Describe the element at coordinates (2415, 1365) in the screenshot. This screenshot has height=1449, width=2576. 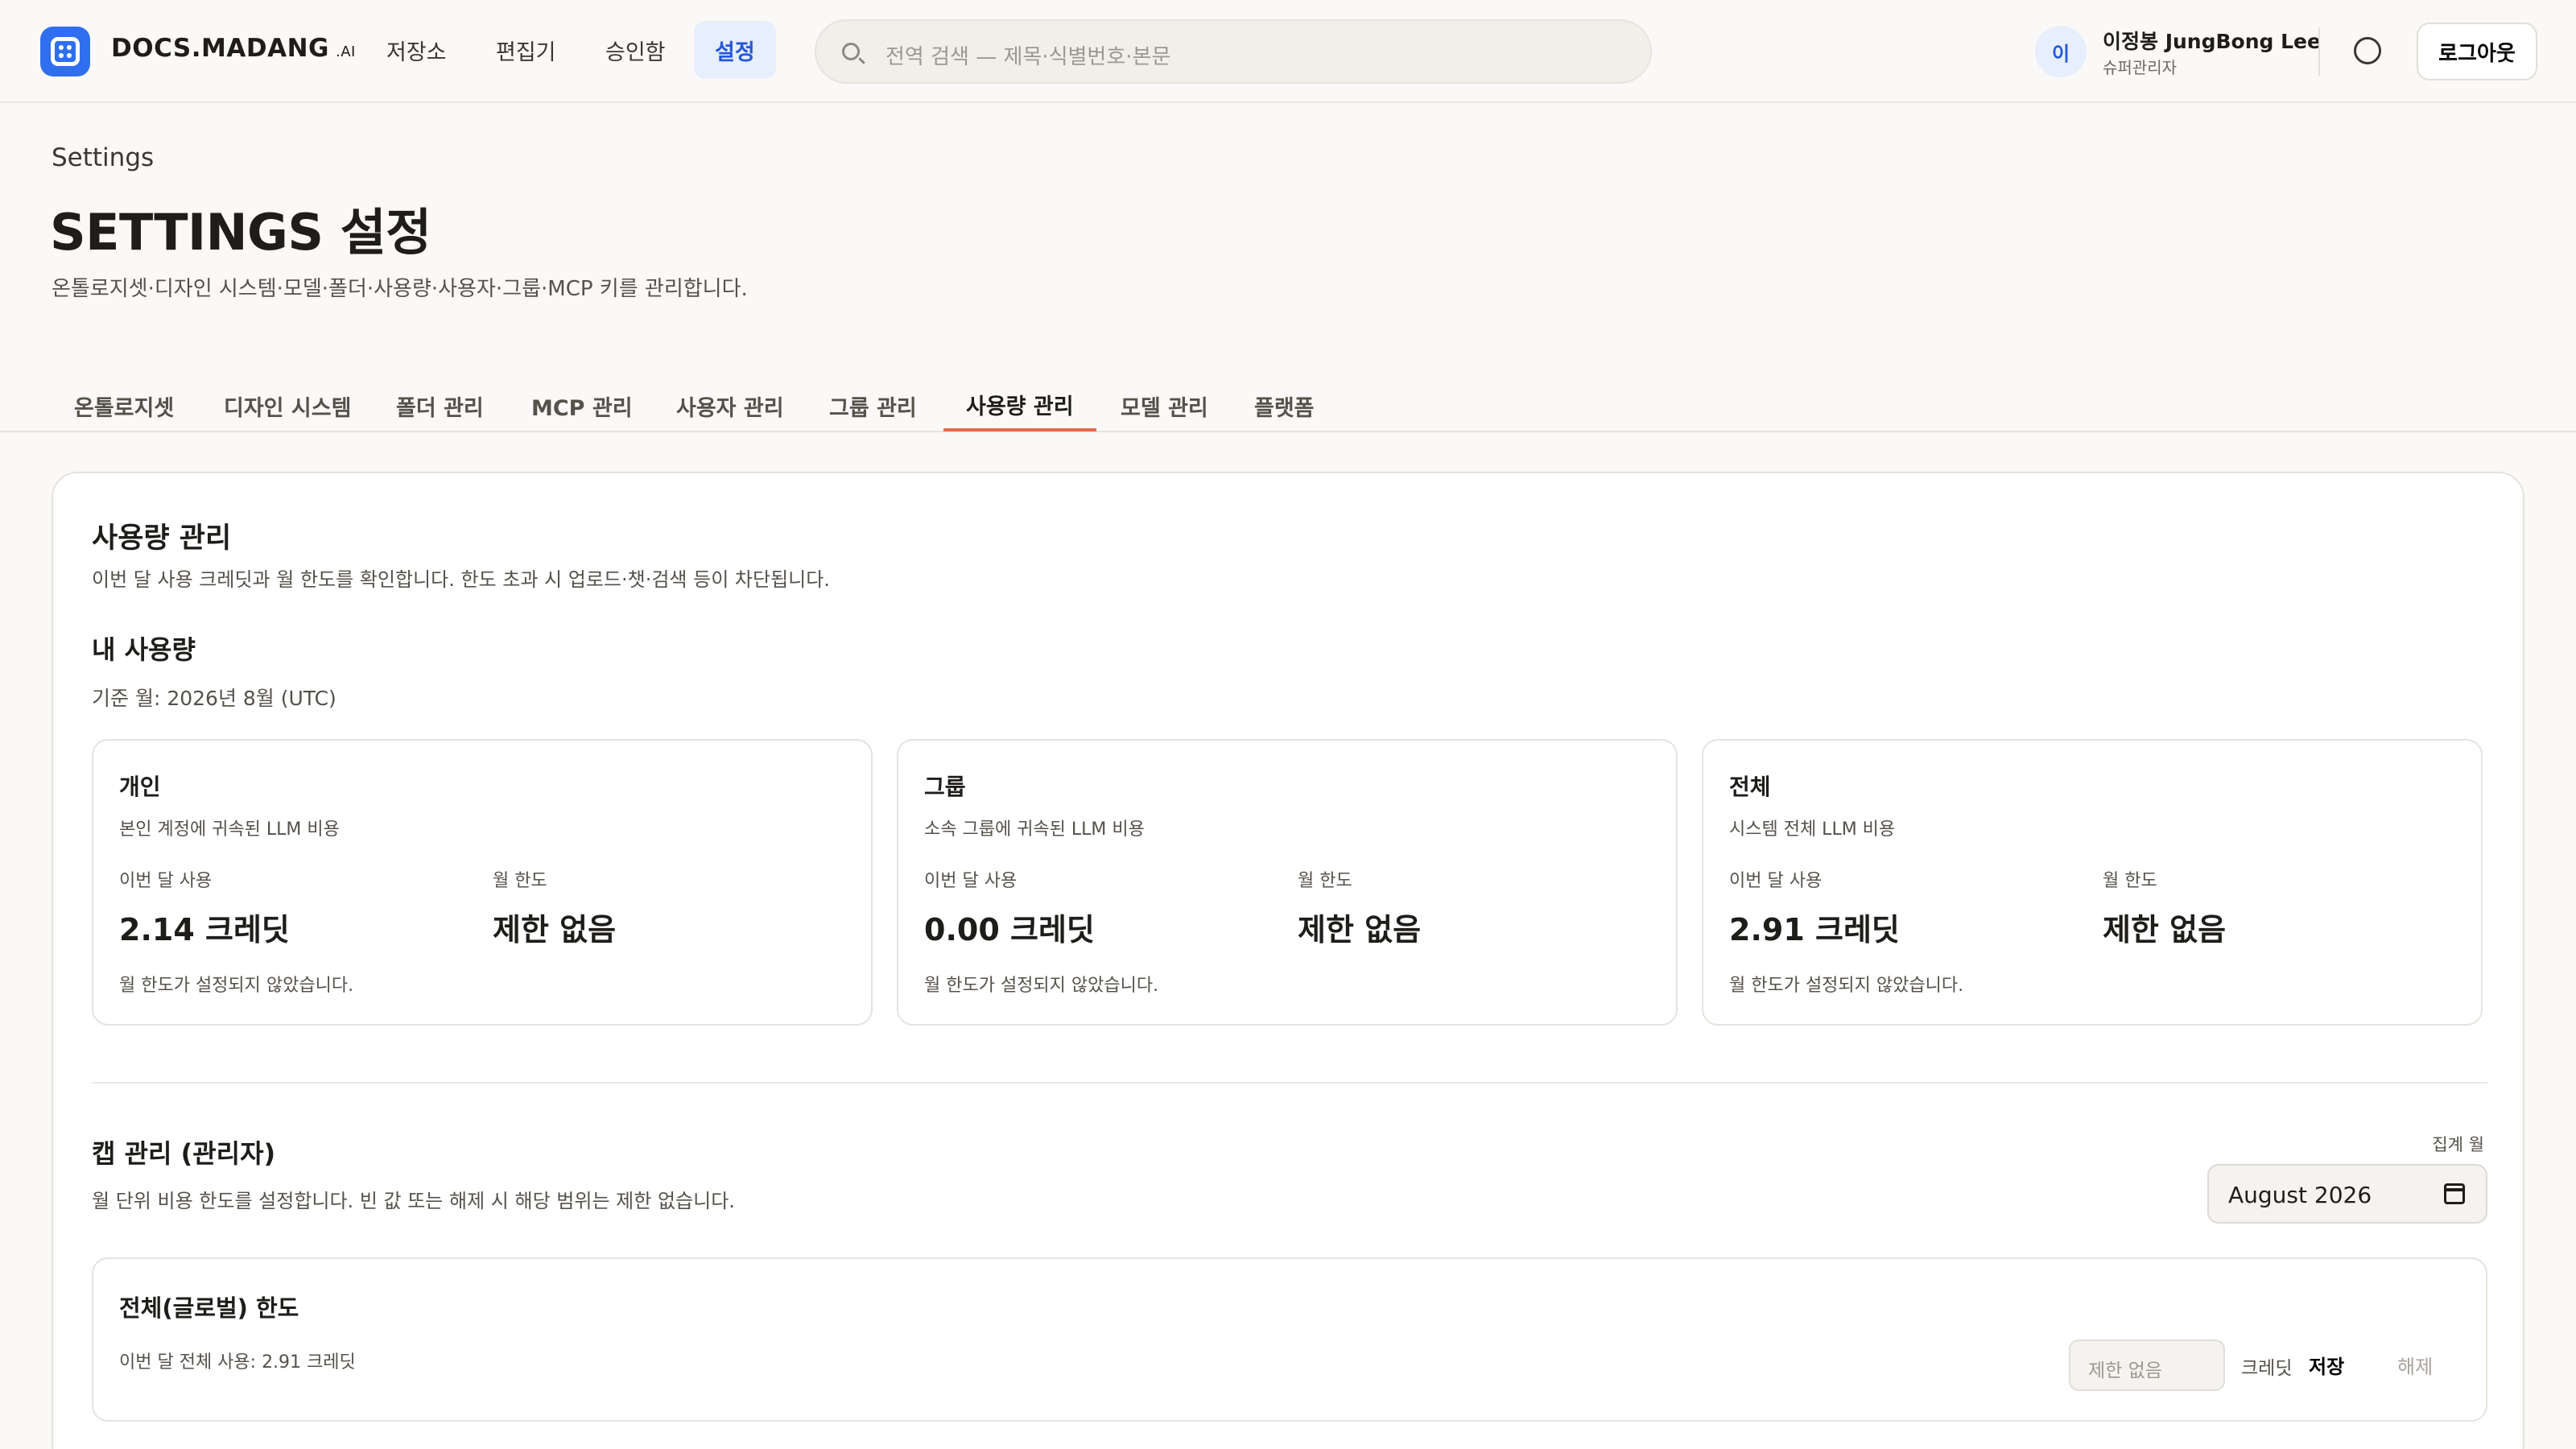
I see `clear-button: 해제` at that location.